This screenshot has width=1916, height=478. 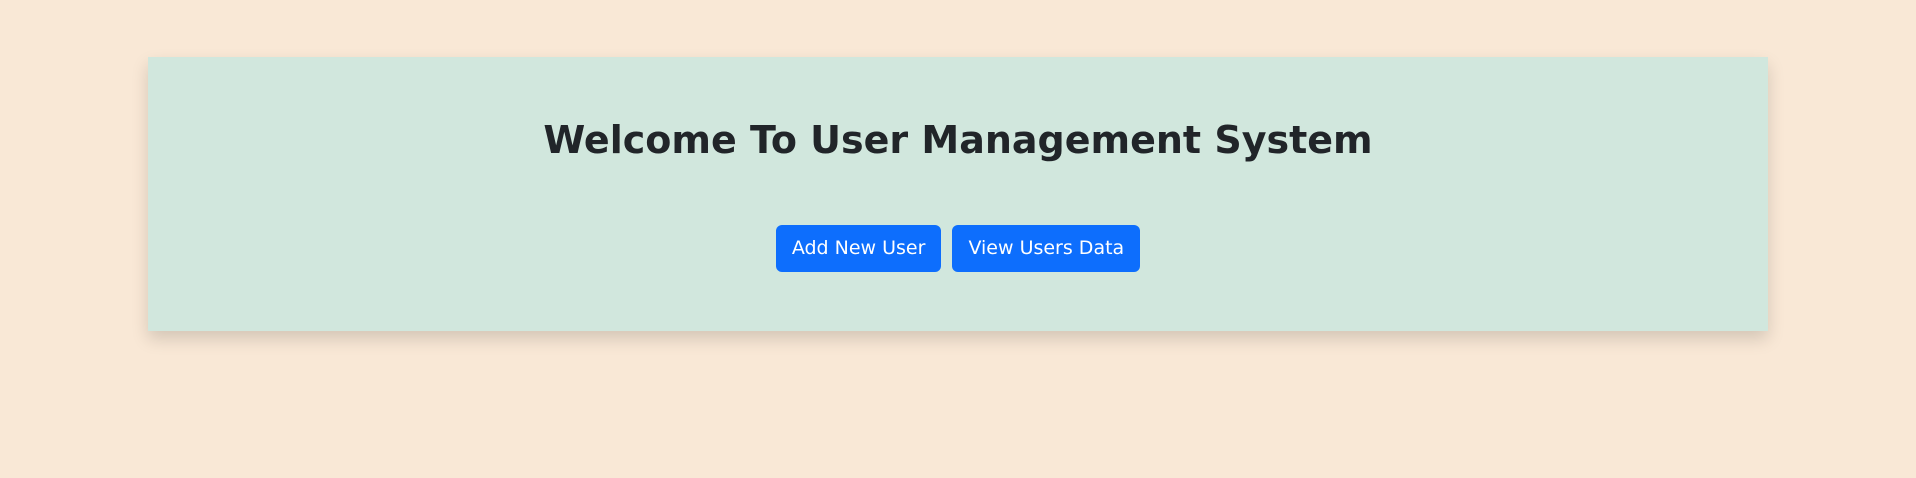 I want to click on page-title: Welcome To User Management System, so click(x=958, y=140).